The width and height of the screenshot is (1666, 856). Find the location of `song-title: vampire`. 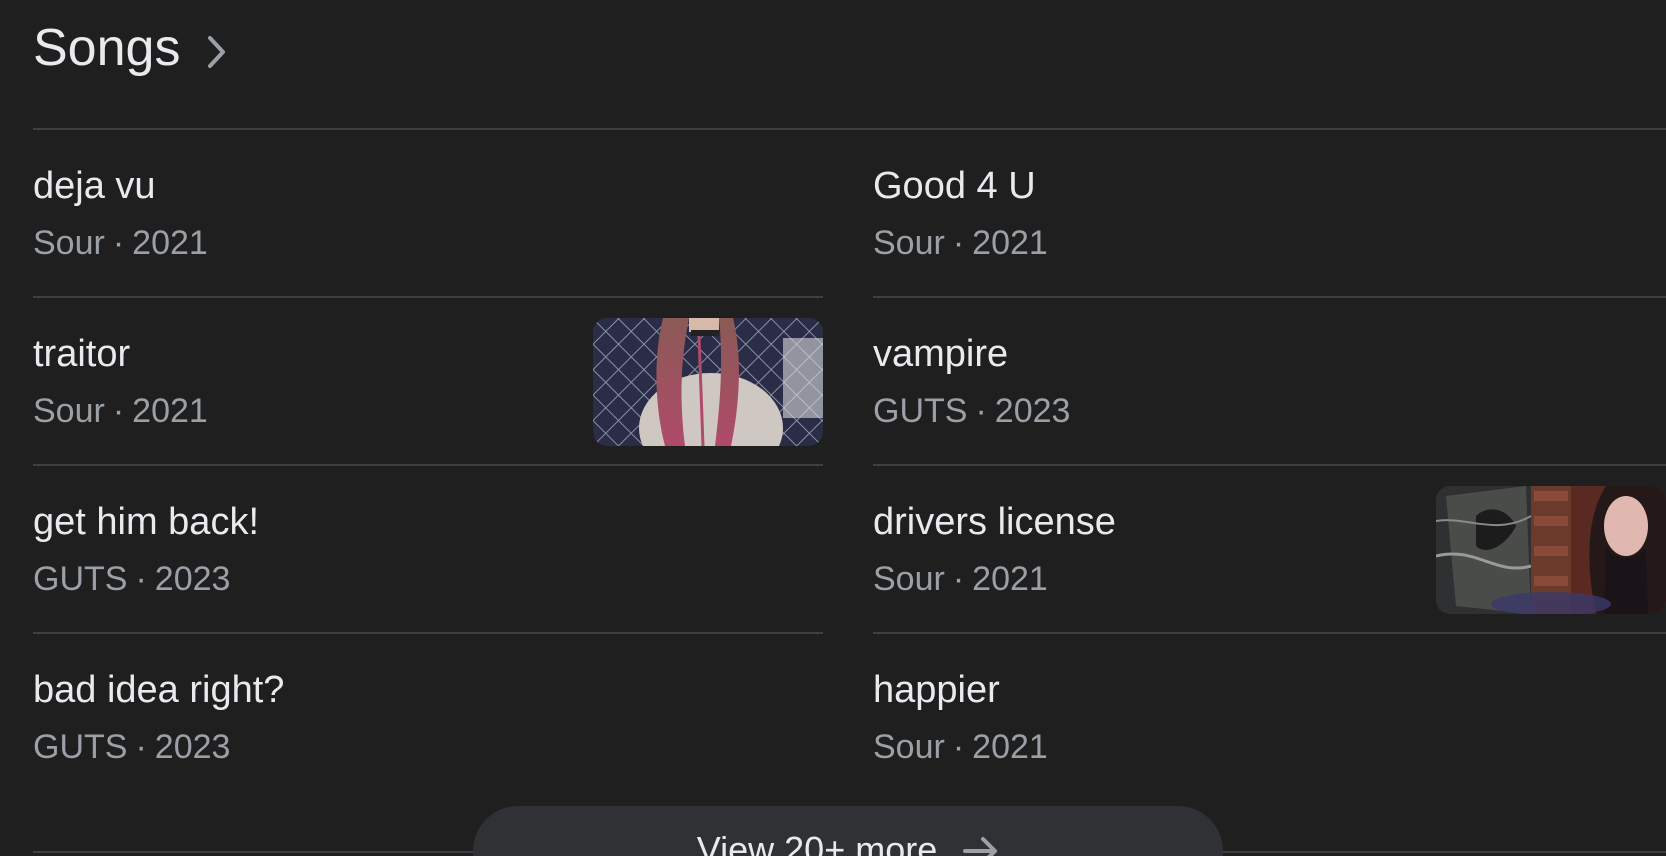

song-title: vampire is located at coordinates (941, 354).